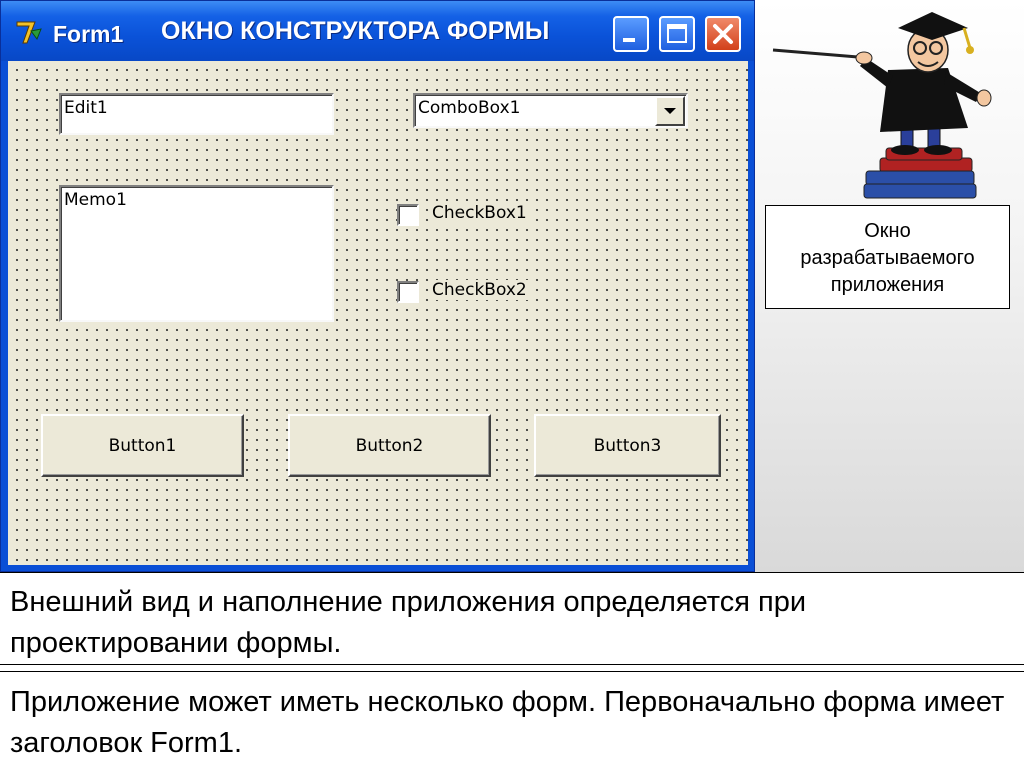 Image resolution: width=1024 pixels, height=767 pixels. I want to click on minimize-icon, so click(629, 40).